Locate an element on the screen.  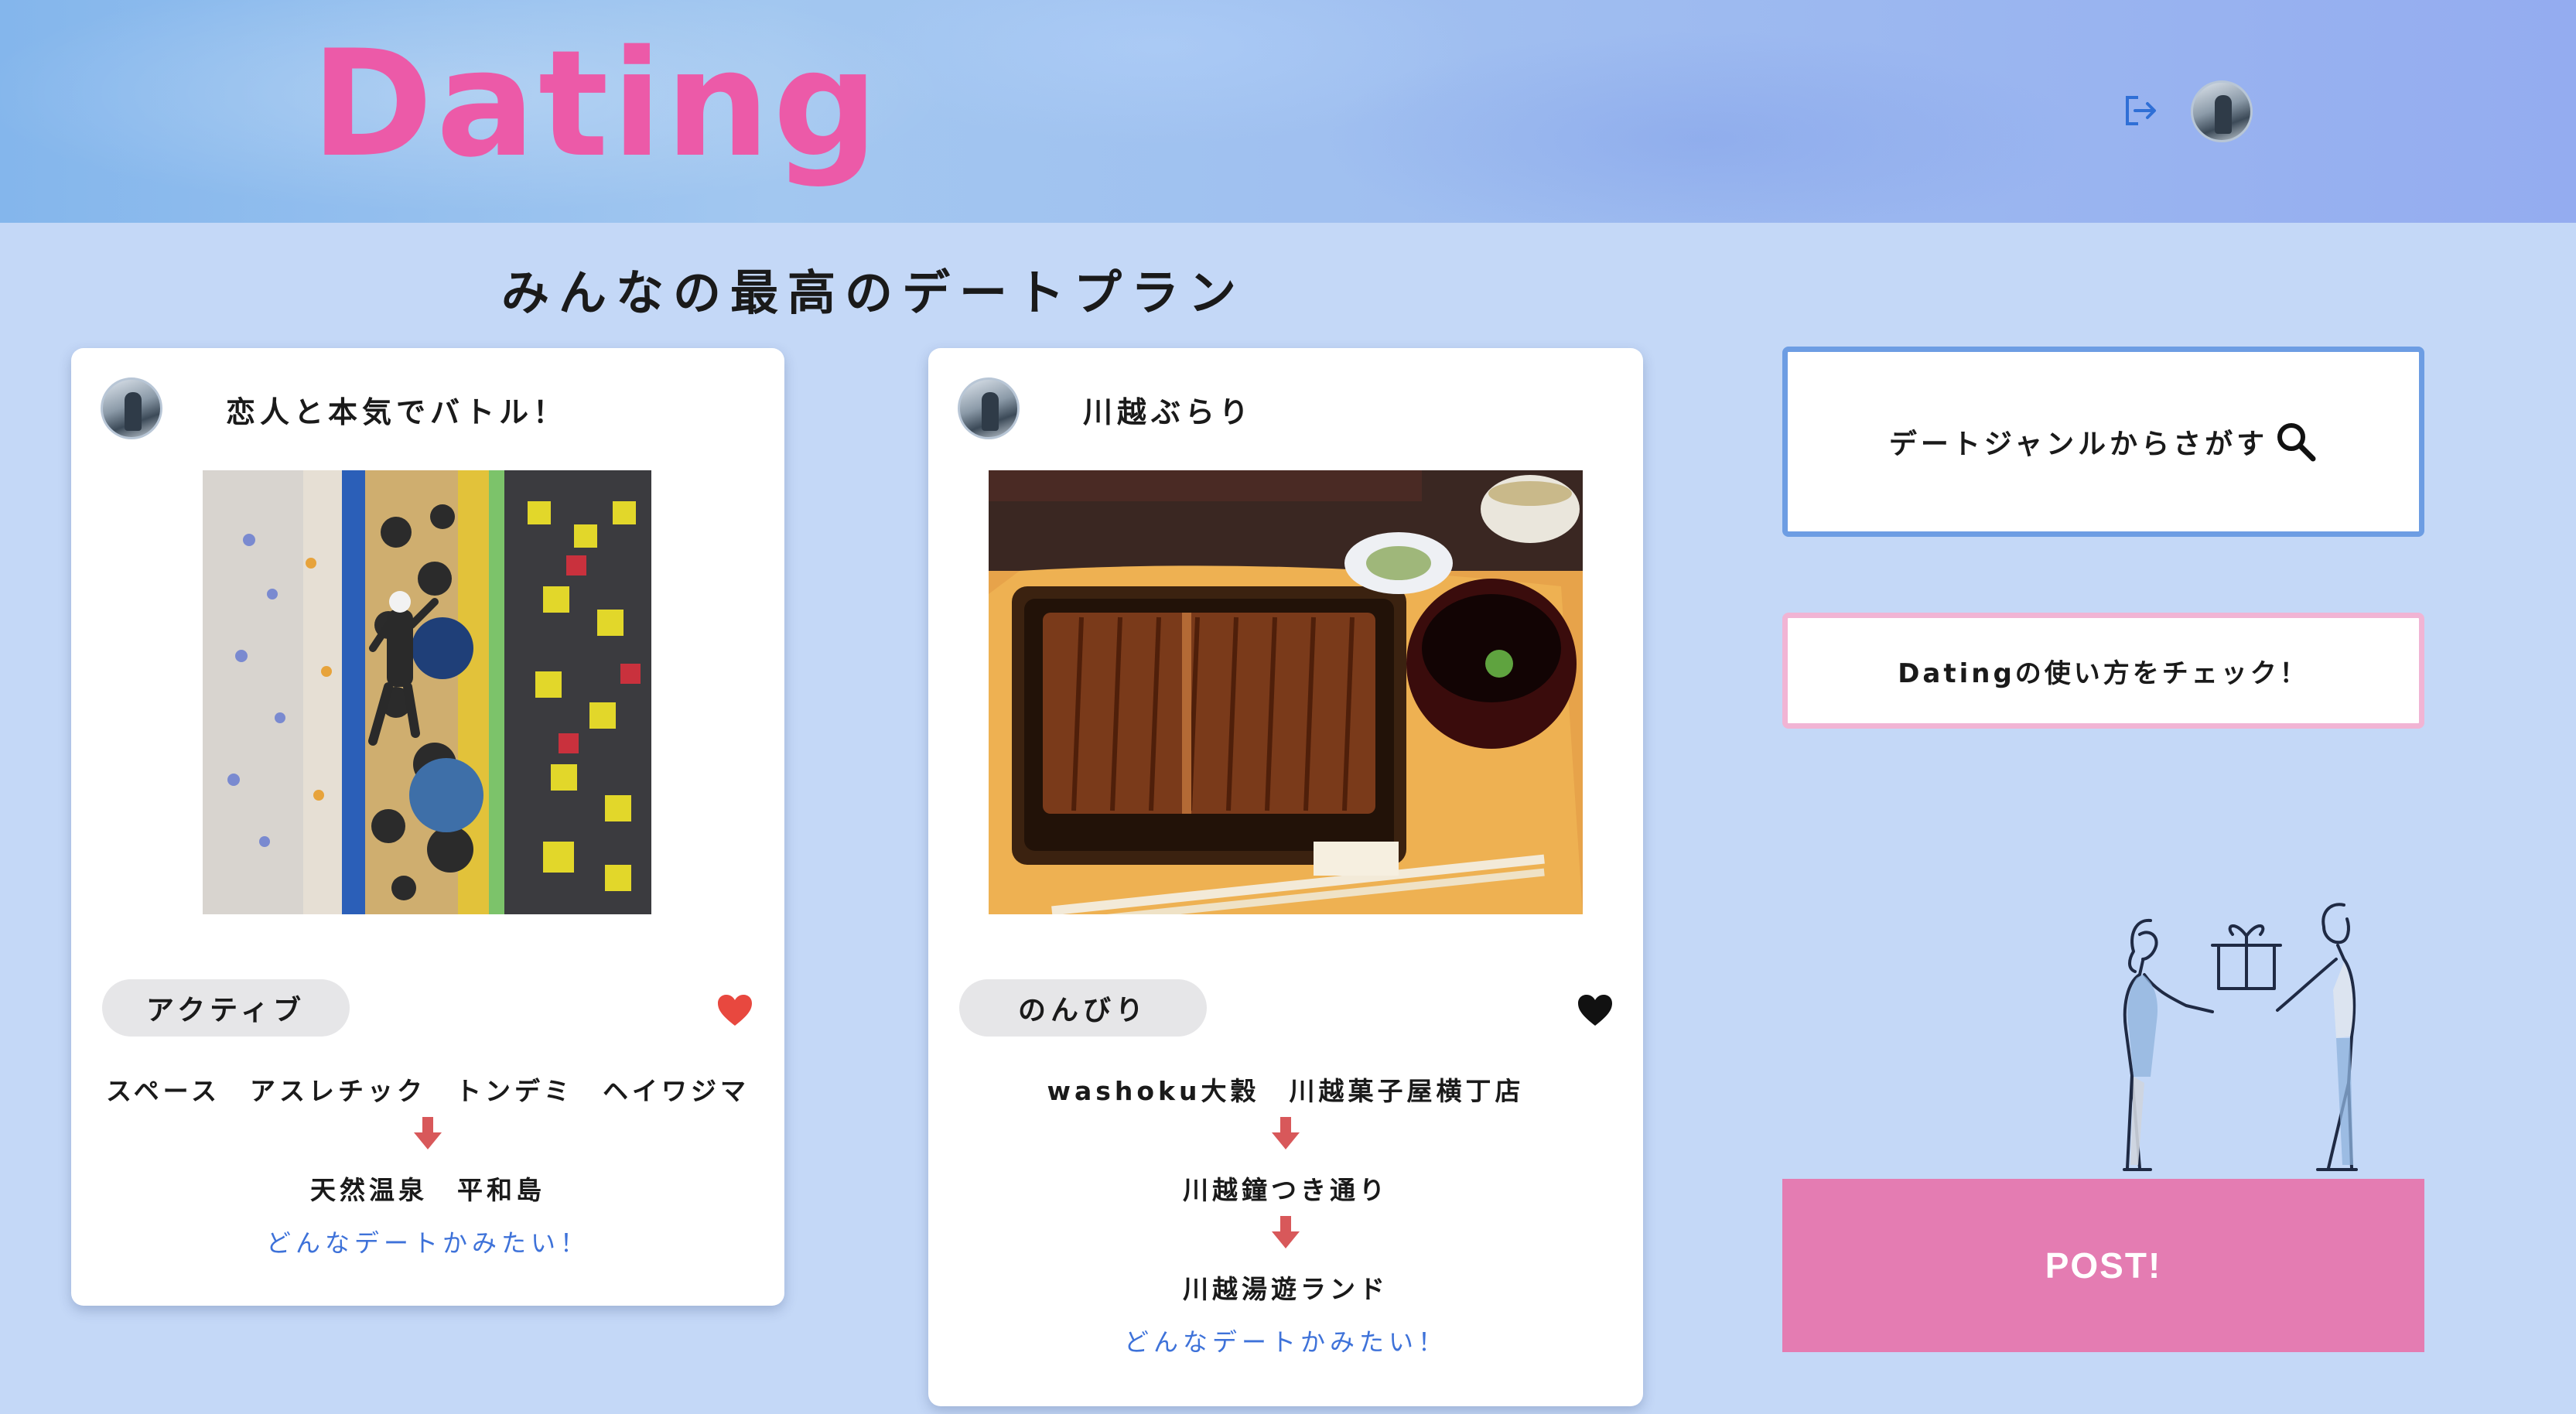
genre-tag: のんびり is located at coordinates (1083, 1008).